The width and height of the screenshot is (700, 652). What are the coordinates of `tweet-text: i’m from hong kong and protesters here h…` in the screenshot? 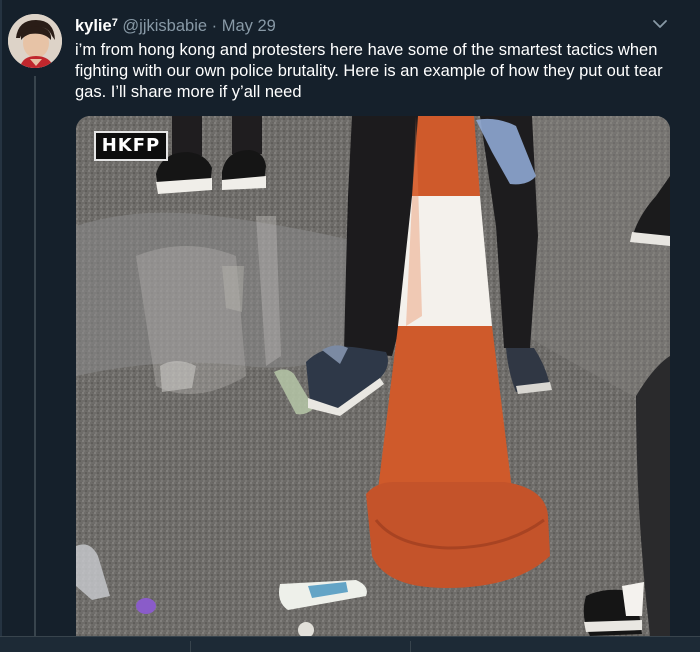 It's located at (369, 71).